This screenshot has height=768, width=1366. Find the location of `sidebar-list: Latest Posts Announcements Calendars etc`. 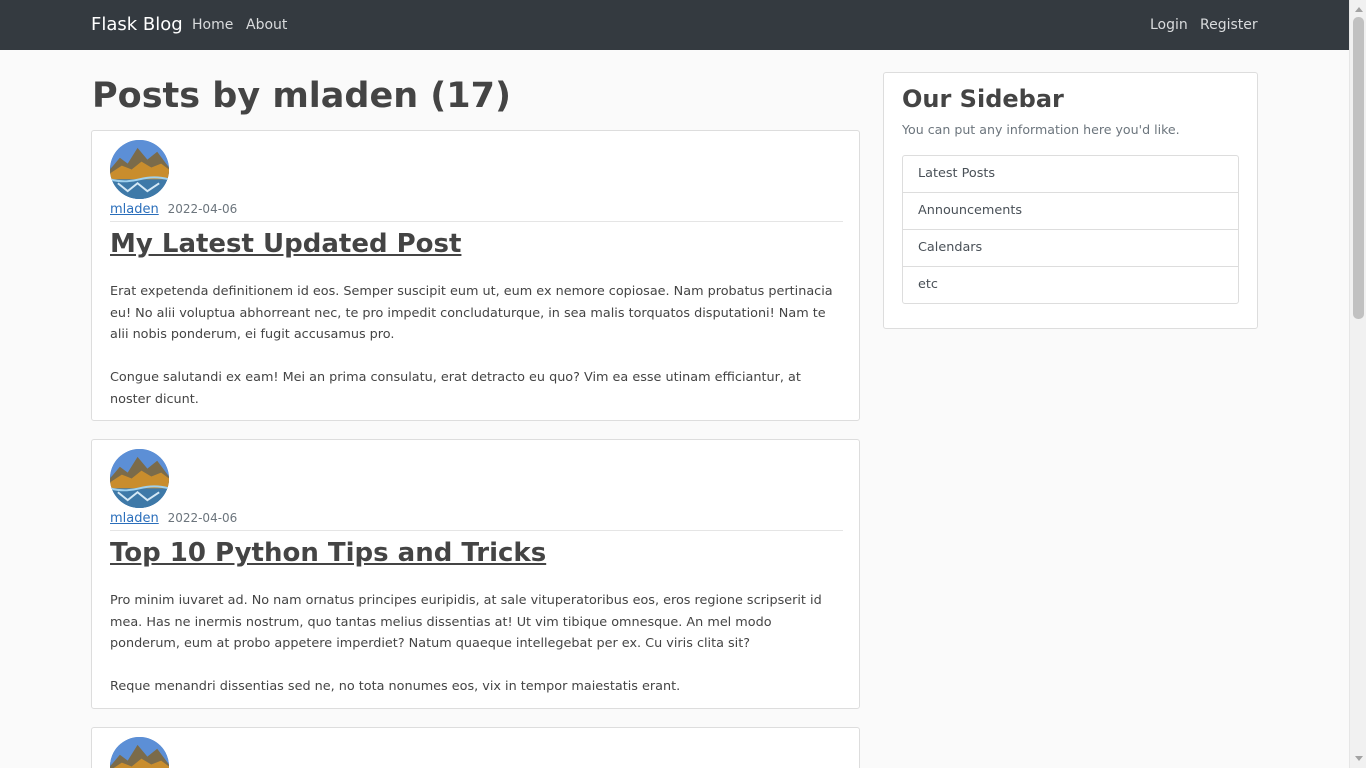

sidebar-list: Latest Posts Announcements Calendars etc is located at coordinates (1070, 229).